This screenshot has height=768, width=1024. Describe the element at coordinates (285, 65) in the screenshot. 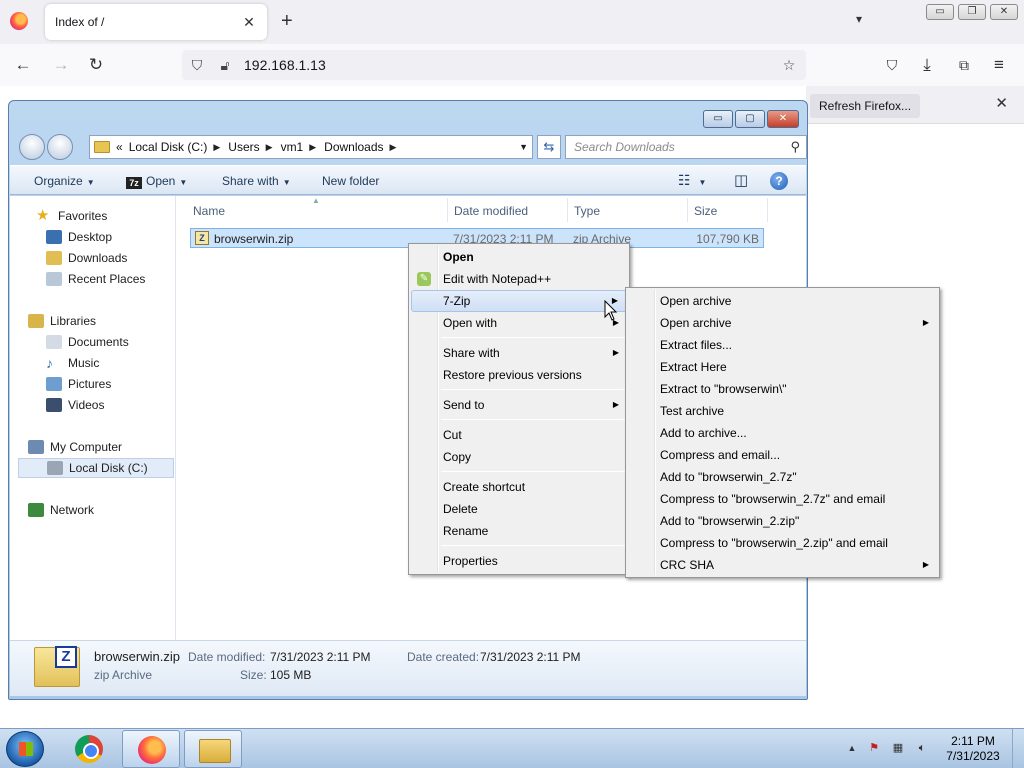

I see `url-text: 192.168.1.13` at that location.